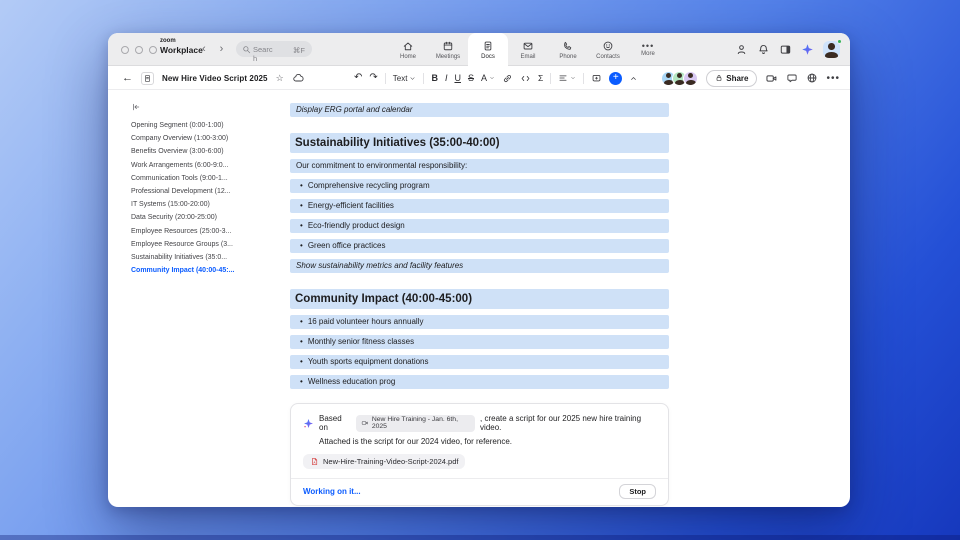 The width and height of the screenshot is (960, 540). Describe the element at coordinates (479, 382) in the screenshot. I see `doc-bullet: Wellness education prog` at that location.